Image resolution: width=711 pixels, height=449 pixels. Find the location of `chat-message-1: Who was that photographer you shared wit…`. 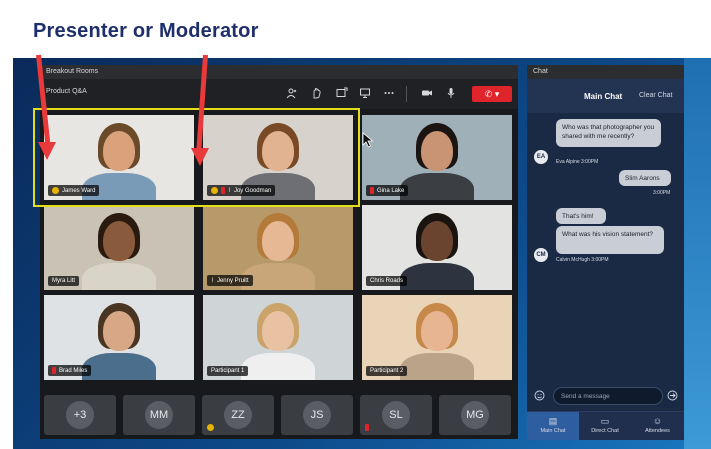

chat-message-1: Who was that photographer you shared wit… is located at coordinates (608, 133).